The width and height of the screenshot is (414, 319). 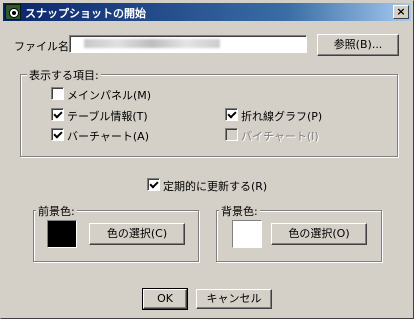 I want to click on table-info-checkbox, so click(x=57, y=114).